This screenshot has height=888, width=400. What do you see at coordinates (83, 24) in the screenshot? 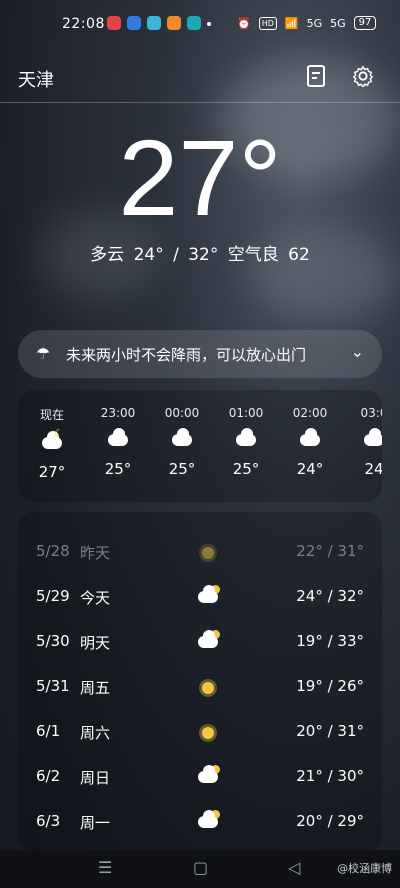
I see `status-time: 22:08` at bounding box center [83, 24].